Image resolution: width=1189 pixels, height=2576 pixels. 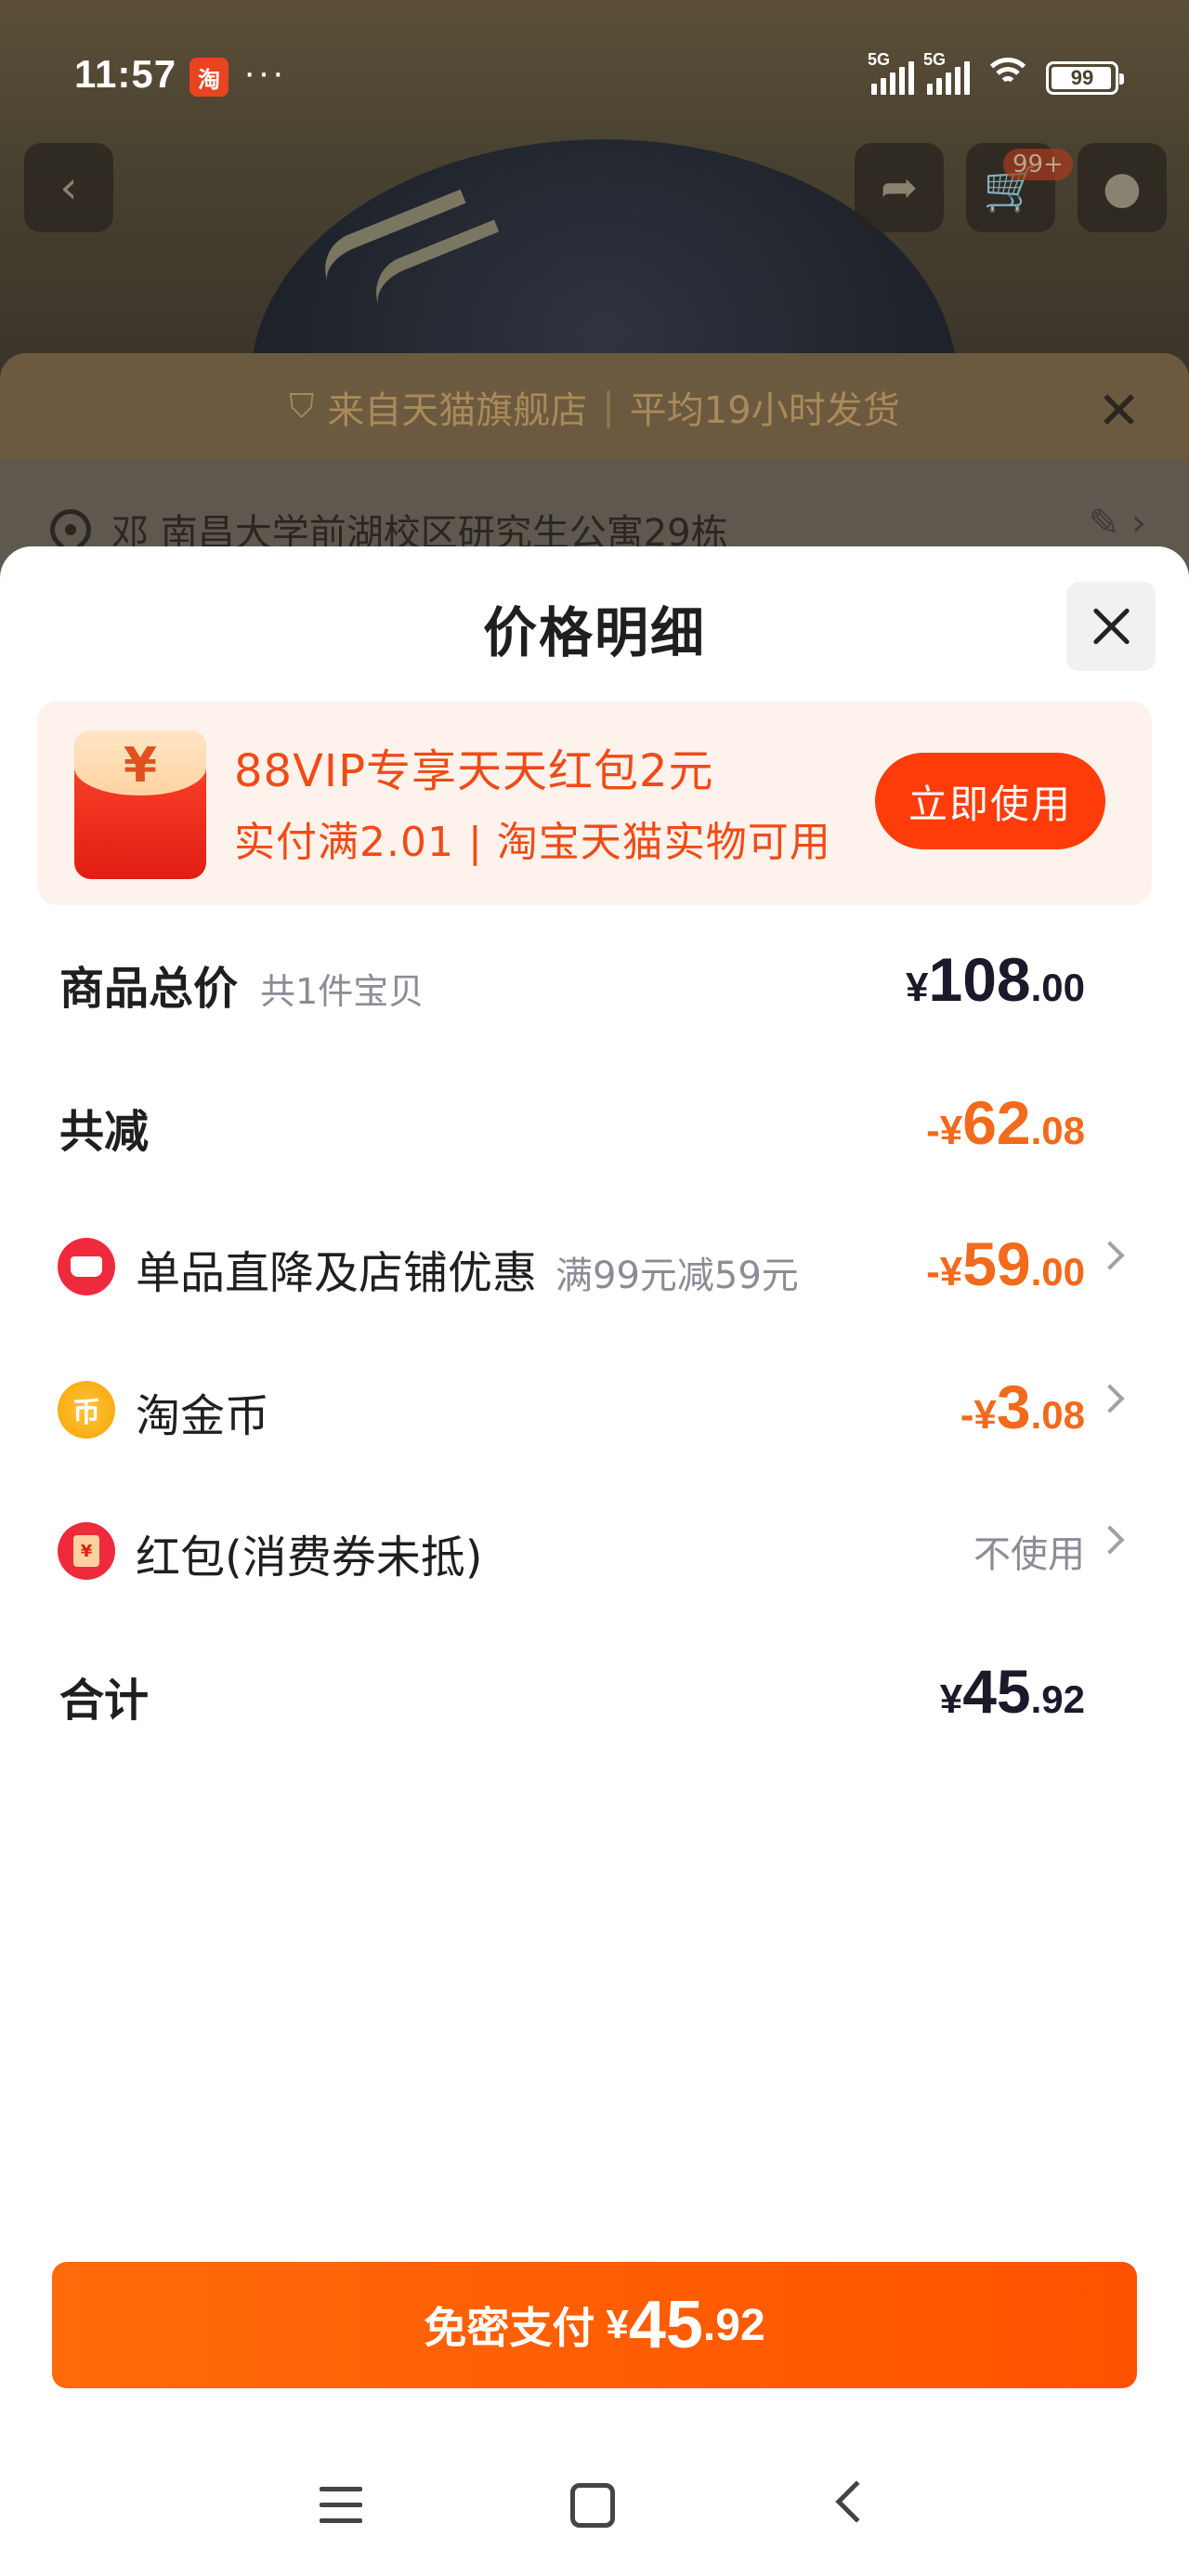 I want to click on battery-icon: 99, so click(x=1085, y=78).